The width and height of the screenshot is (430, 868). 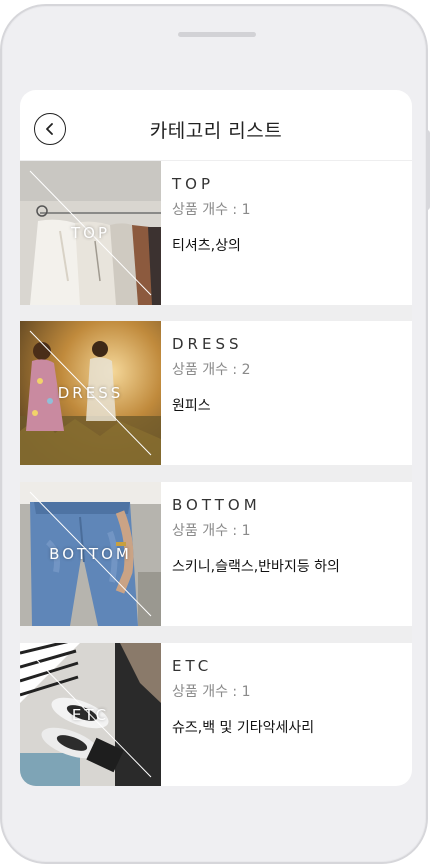 What do you see at coordinates (428, 170) in the screenshot?
I see `side-button` at bounding box center [428, 170].